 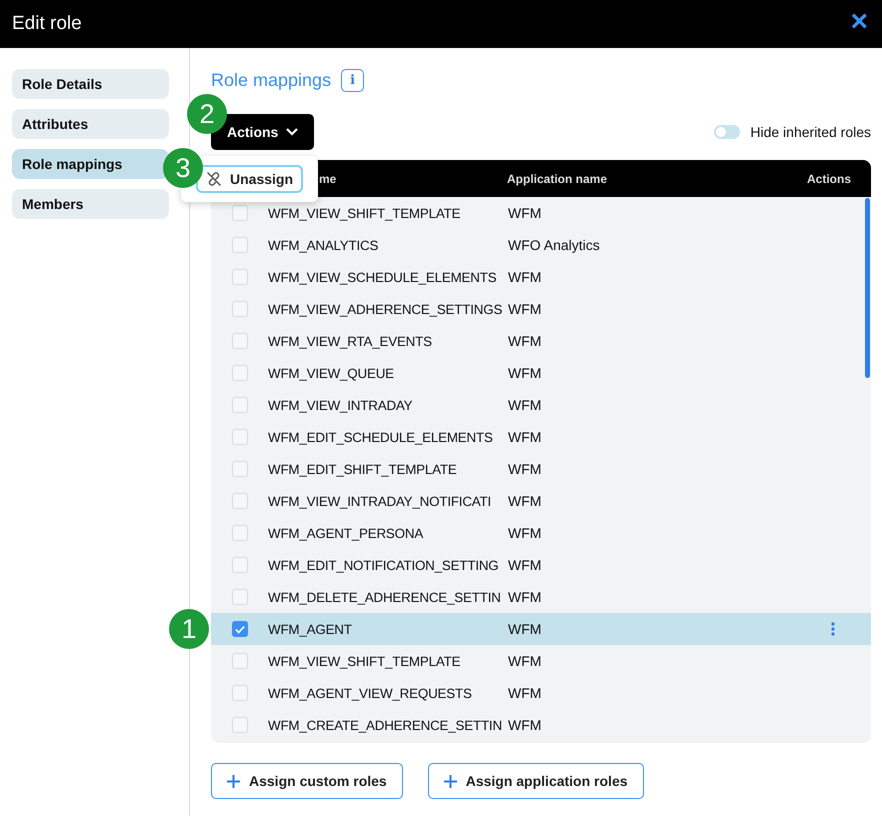 I want to click on assign-button: Assign application roles, so click(x=536, y=781).